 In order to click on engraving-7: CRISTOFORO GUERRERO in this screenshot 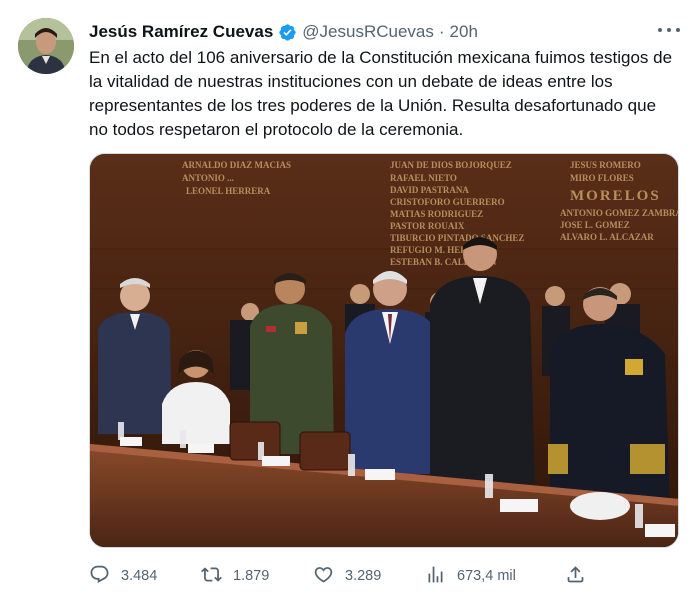, I will do `click(447, 202)`.